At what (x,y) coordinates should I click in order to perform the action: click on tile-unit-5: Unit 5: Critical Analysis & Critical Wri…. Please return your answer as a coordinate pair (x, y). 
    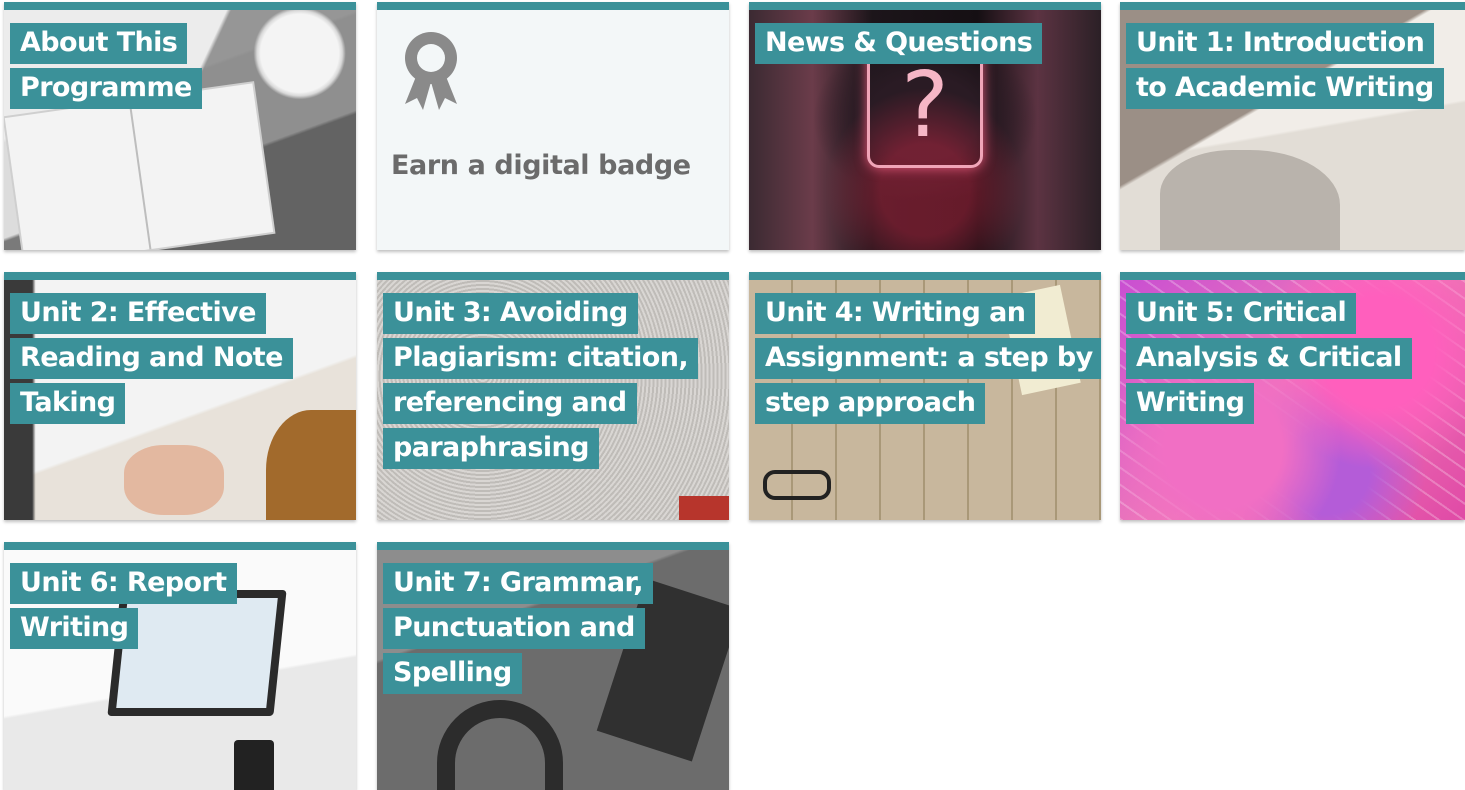
    Looking at the image, I should click on (1292, 396).